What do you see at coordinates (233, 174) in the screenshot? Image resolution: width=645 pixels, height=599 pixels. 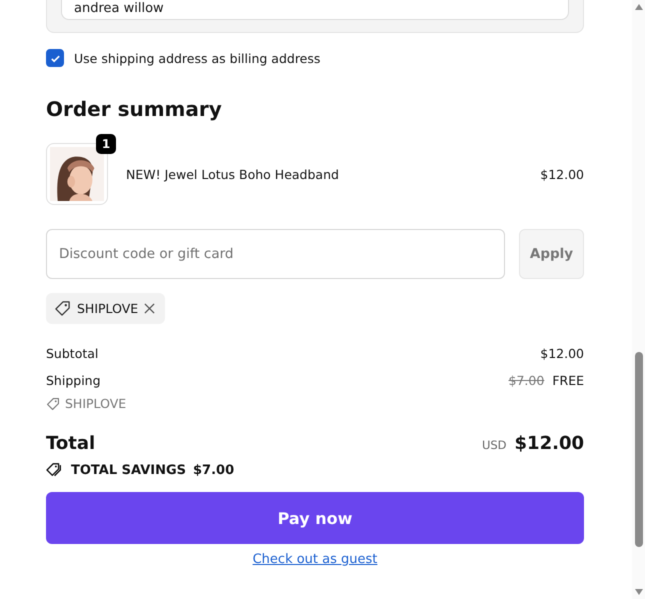 I see `product-name: NEW! Jewel Lotus Boho Headband` at bounding box center [233, 174].